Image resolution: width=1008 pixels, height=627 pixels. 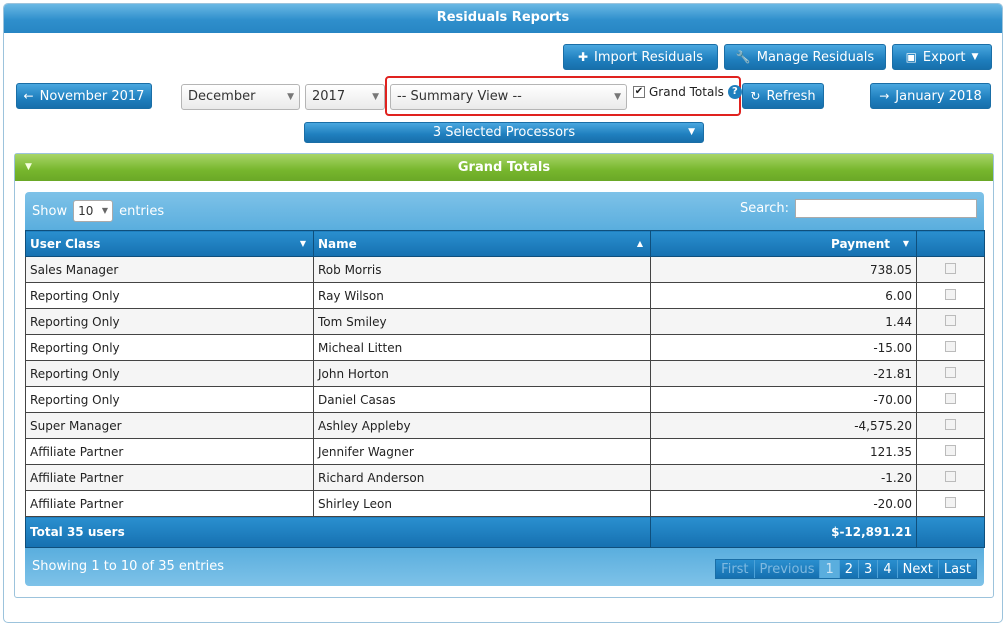 I want to click on cell-payment: 738.05, so click(x=783, y=269).